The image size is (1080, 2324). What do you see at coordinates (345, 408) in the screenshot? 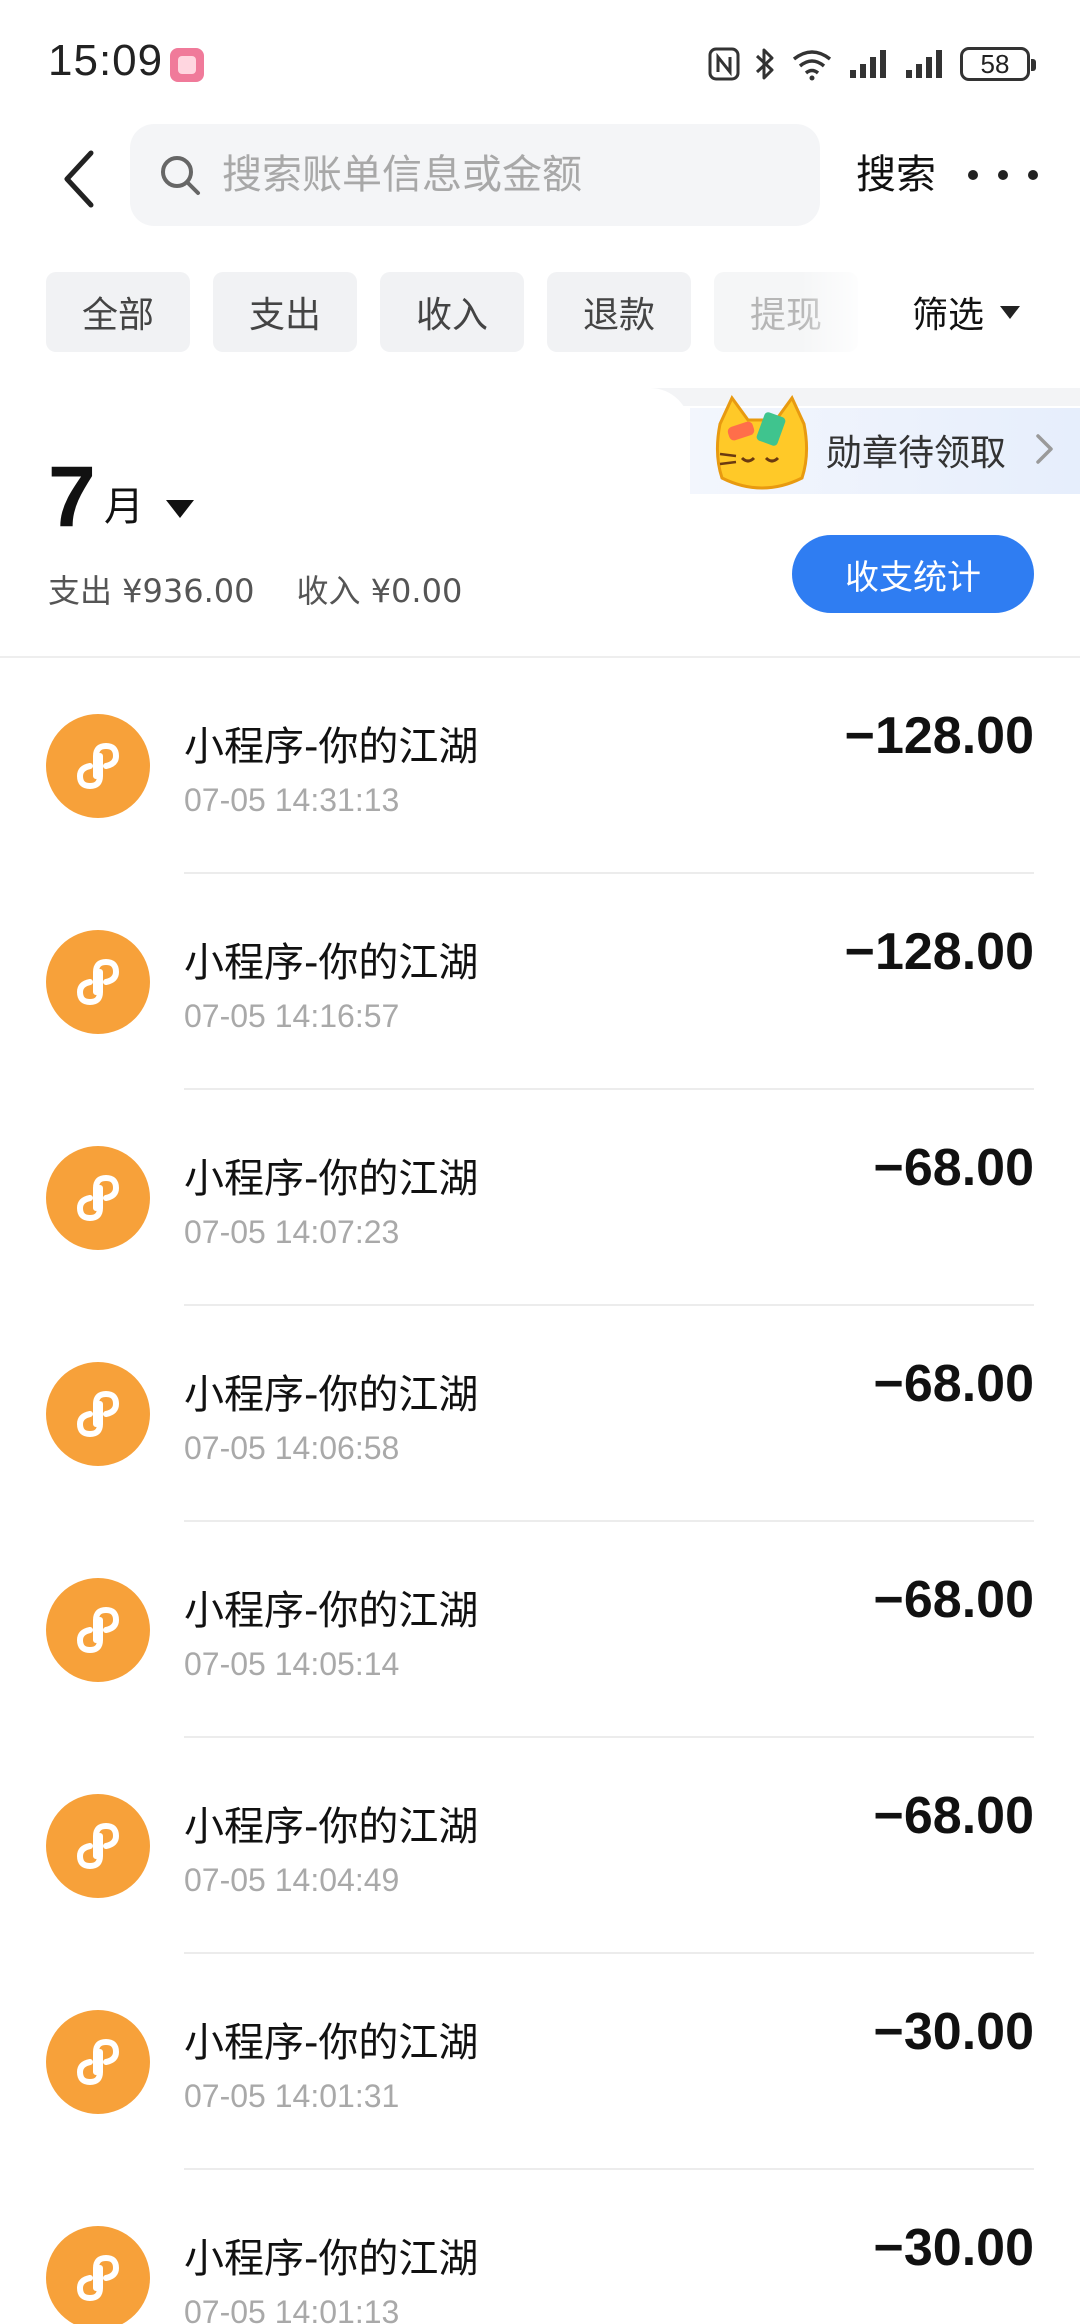
I see `summary-card-tab` at bounding box center [345, 408].